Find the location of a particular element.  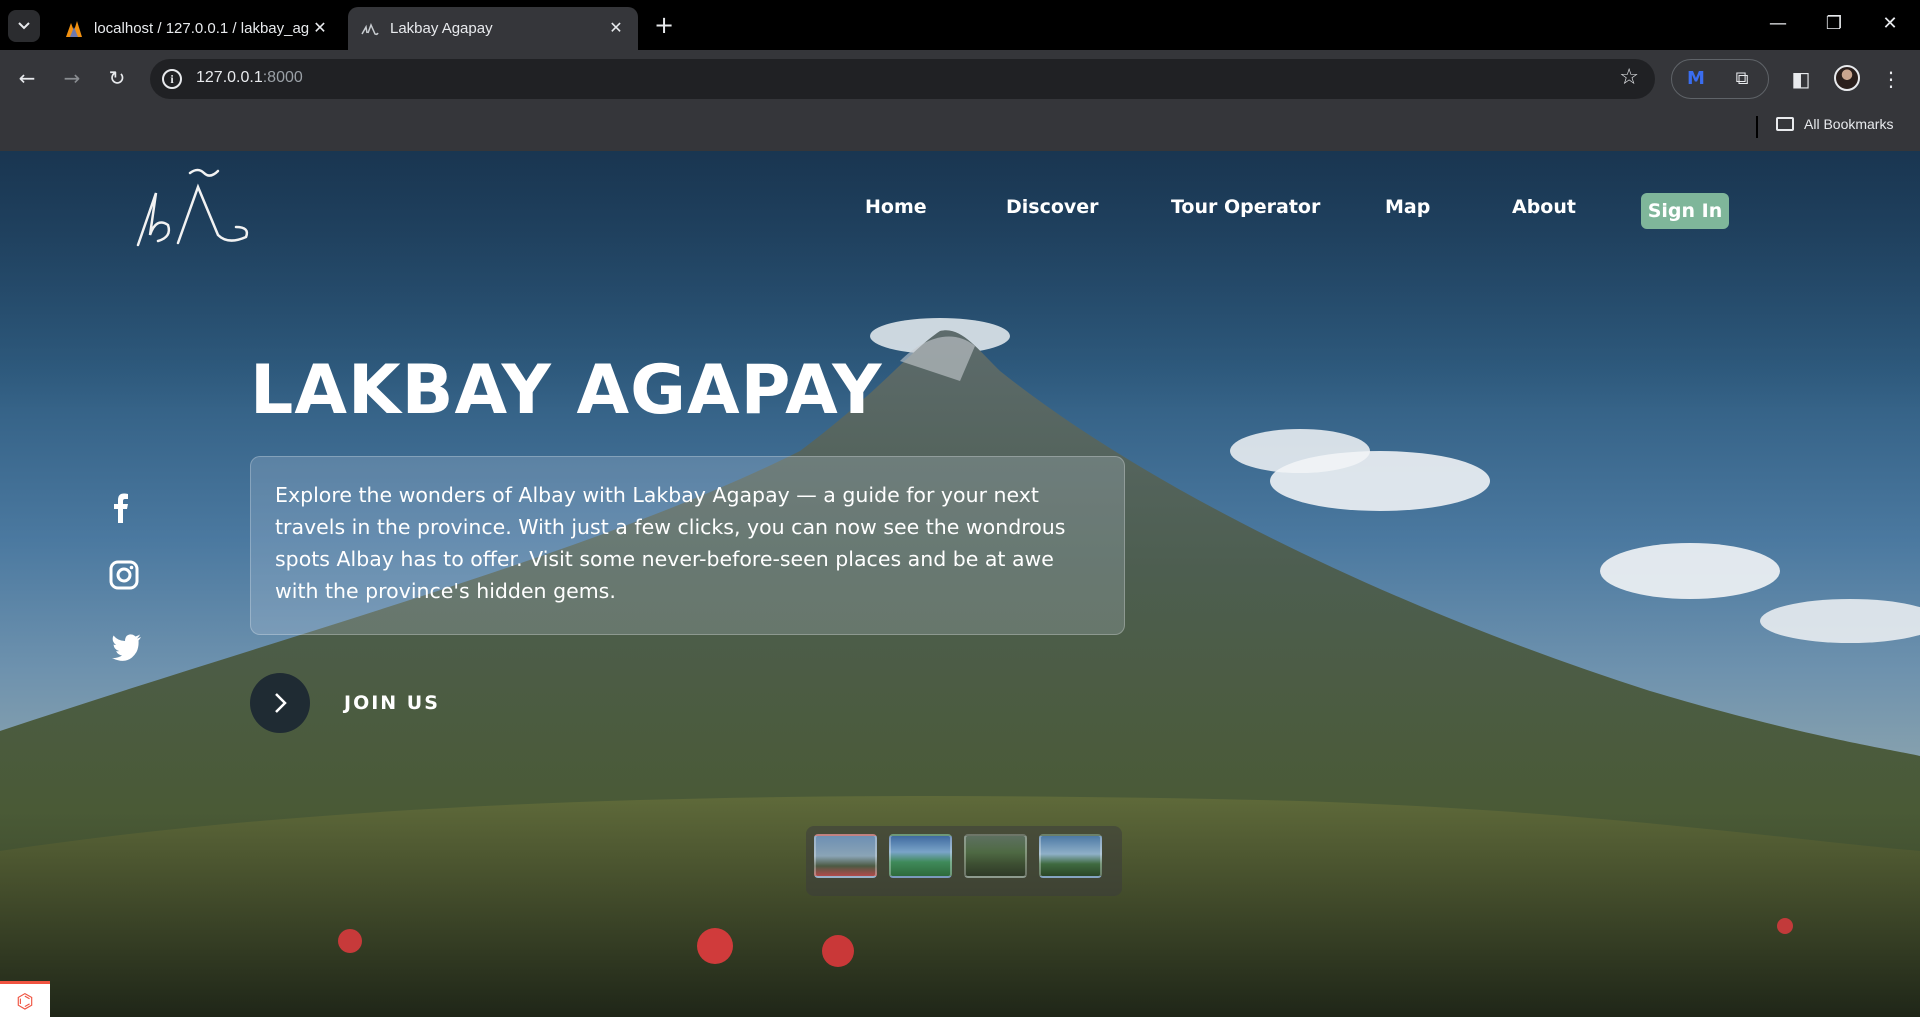

back-icon: ← is located at coordinates (27, 78).